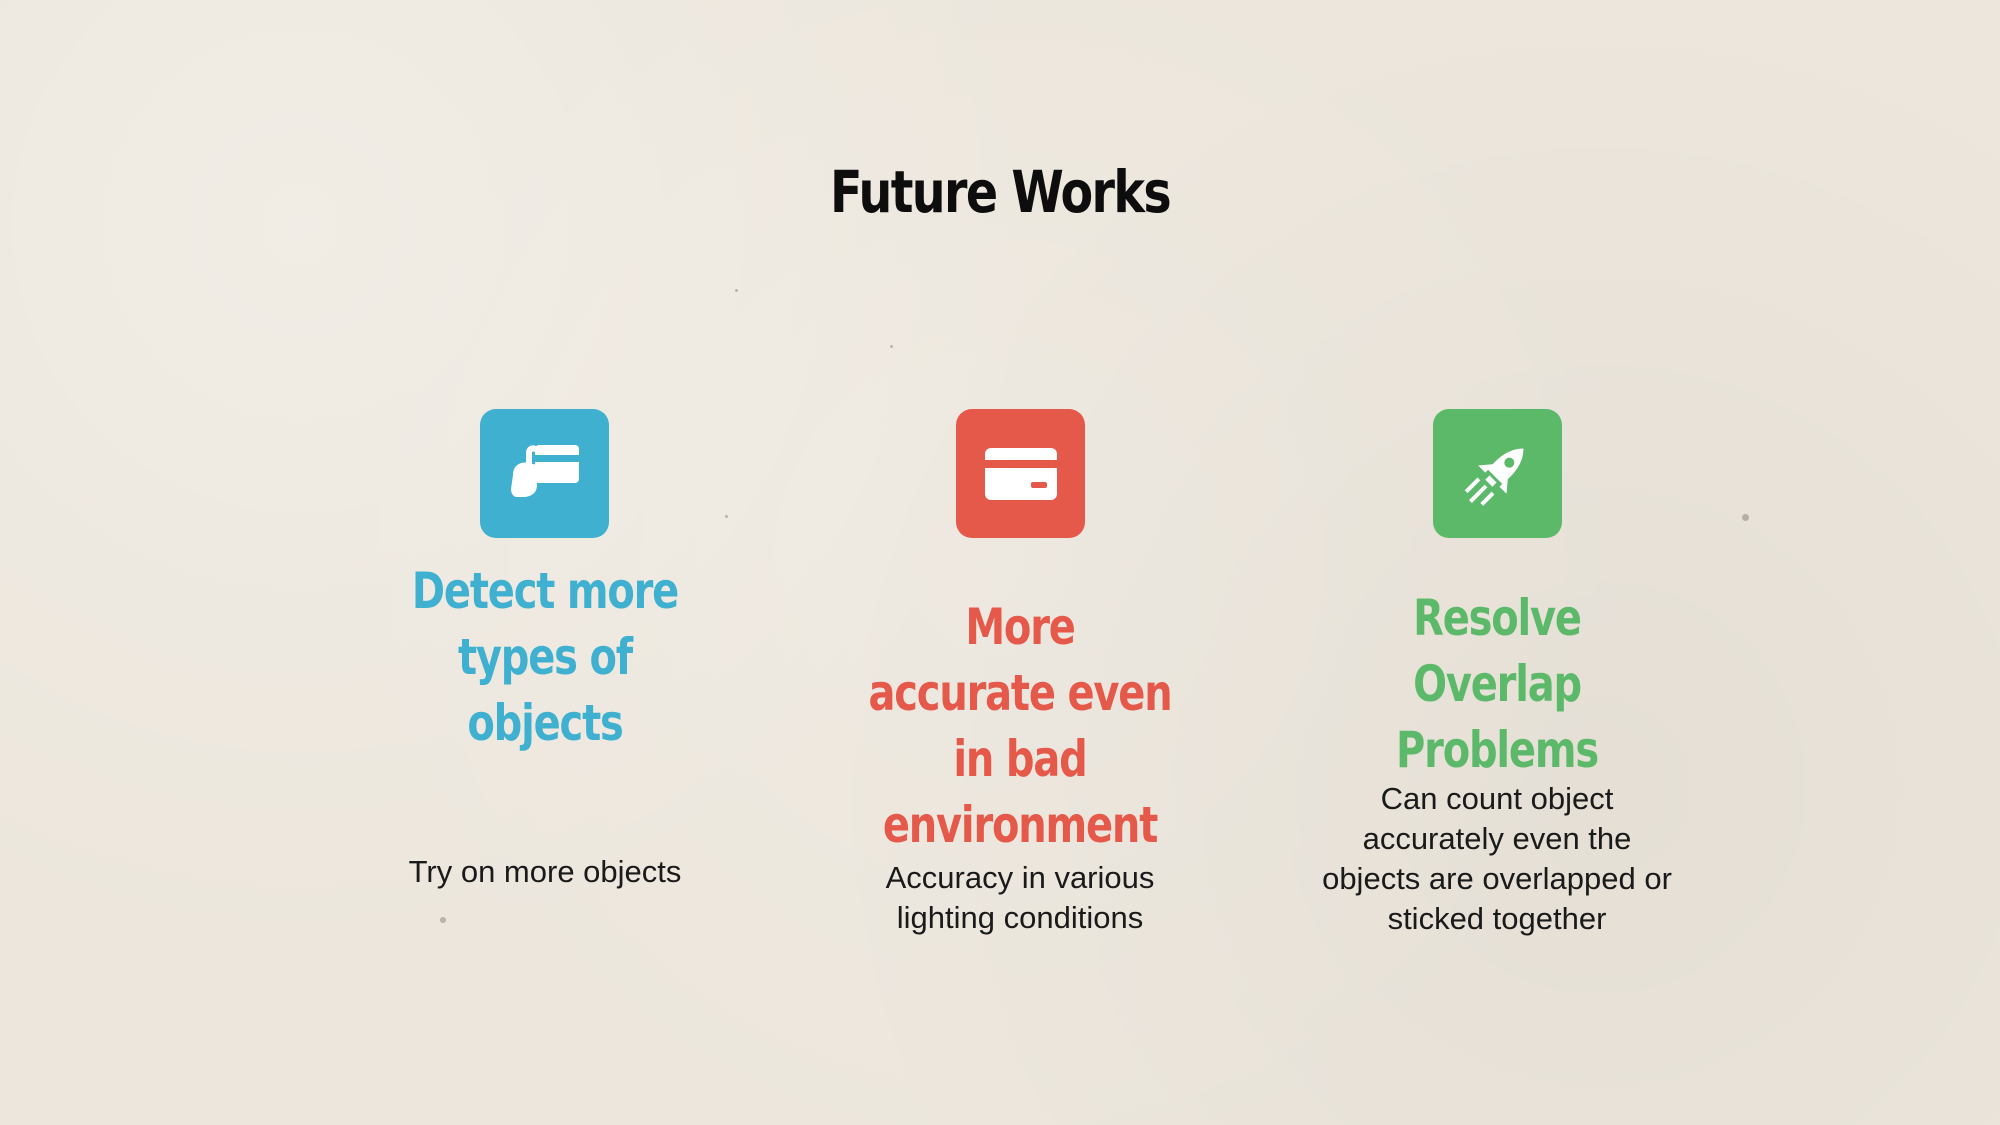  What do you see at coordinates (1020, 897) in the screenshot?
I see `feature-description: Accuracy in various lighting conditions` at bounding box center [1020, 897].